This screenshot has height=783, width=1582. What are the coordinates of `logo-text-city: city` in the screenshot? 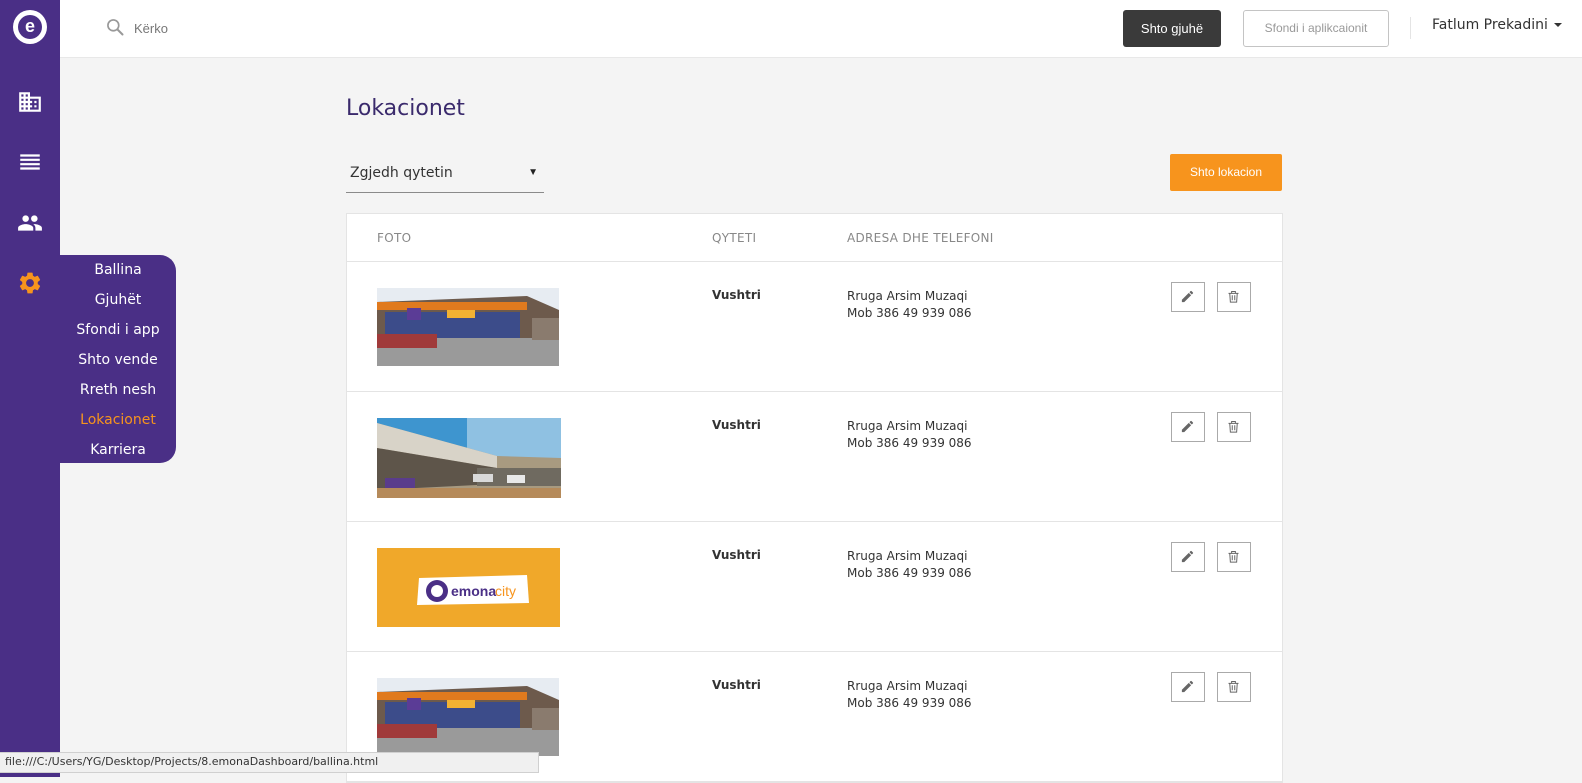 It's located at (505, 591).